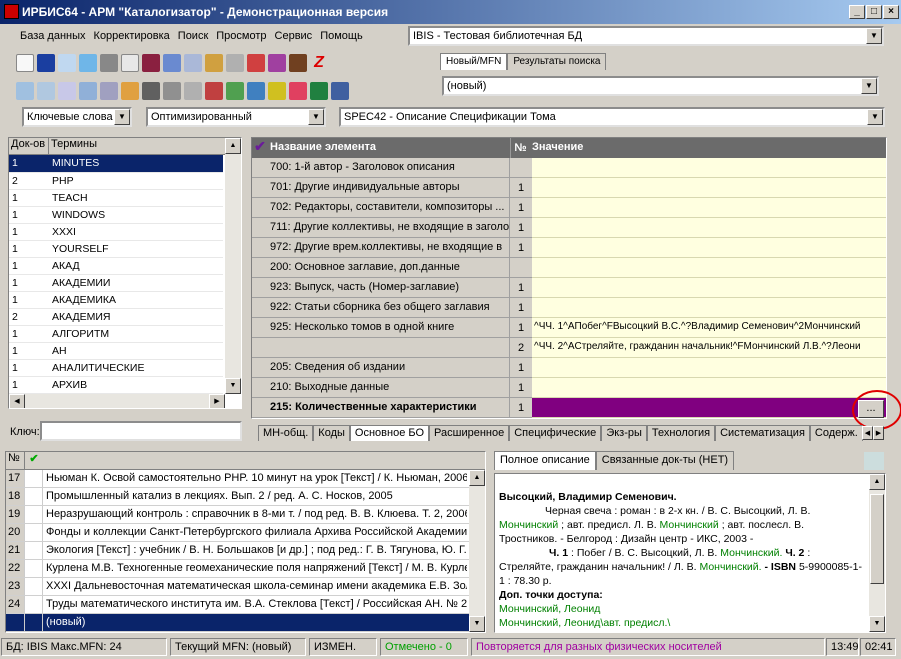  What do you see at coordinates (836, 433) in the screenshot?
I see `worksheet-tab: Содерж.` at bounding box center [836, 433].